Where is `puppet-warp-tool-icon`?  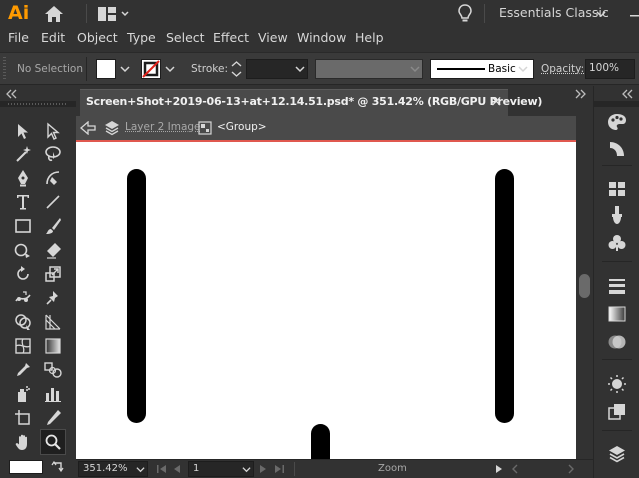 puppet-warp-tool-icon is located at coordinates (23, 298).